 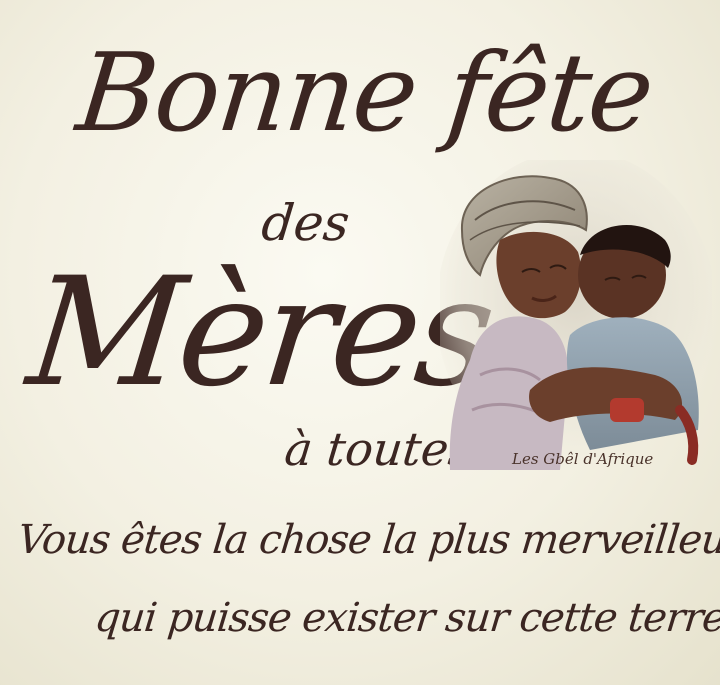 What do you see at coordinates (367, 540) in the screenshot?
I see `message-line-1: Vous êtes la chose la plus merveilleuse` at bounding box center [367, 540].